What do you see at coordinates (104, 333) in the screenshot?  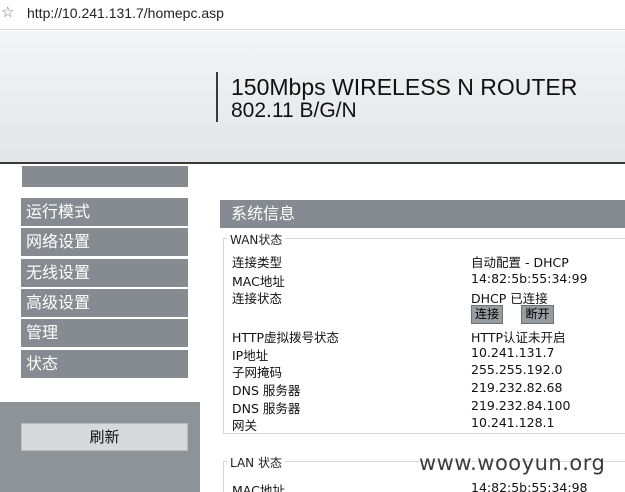 I see `nav-item-management: 管理` at bounding box center [104, 333].